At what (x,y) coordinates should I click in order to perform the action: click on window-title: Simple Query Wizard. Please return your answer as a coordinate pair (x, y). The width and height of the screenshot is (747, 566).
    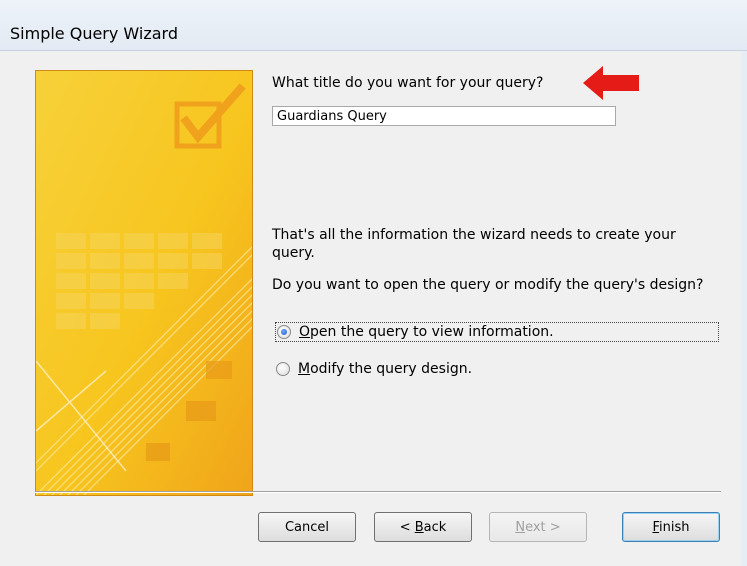
    Looking at the image, I should click on (94, 33).